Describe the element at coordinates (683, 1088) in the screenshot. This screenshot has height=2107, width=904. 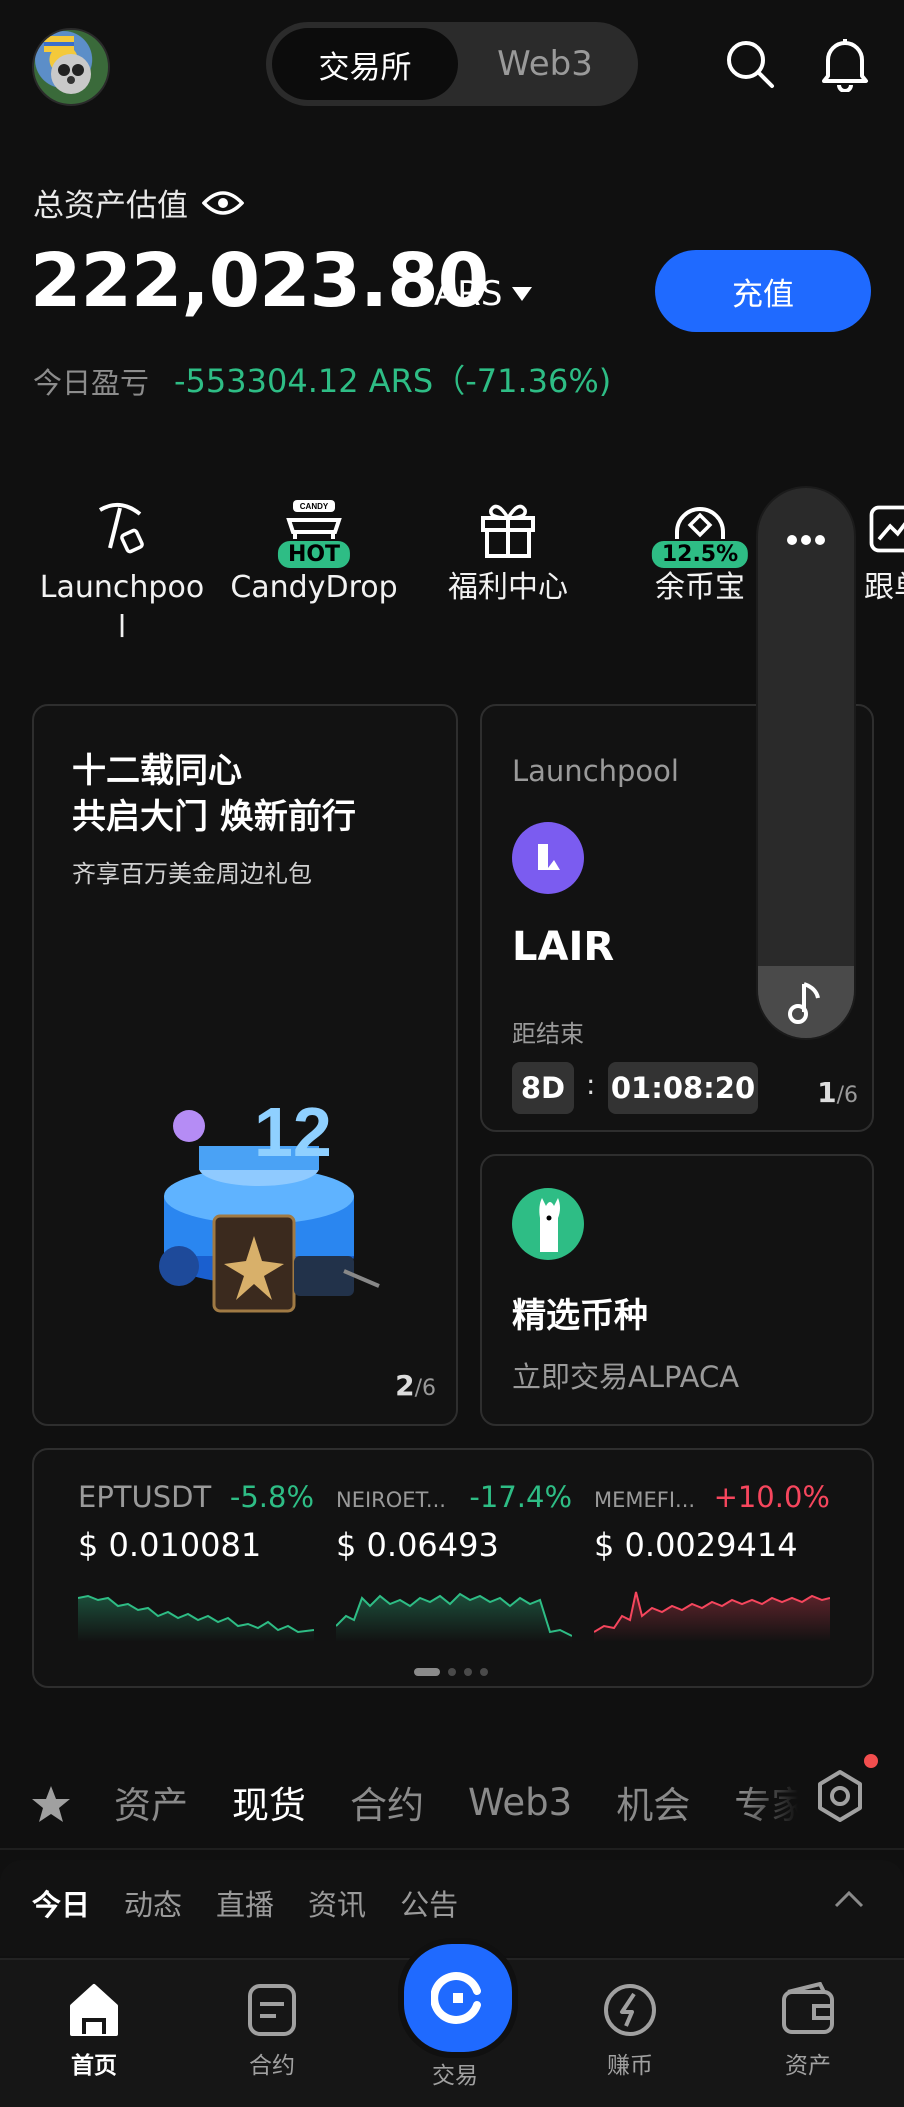
I see `countdown-time: 01:08:20` at that location.